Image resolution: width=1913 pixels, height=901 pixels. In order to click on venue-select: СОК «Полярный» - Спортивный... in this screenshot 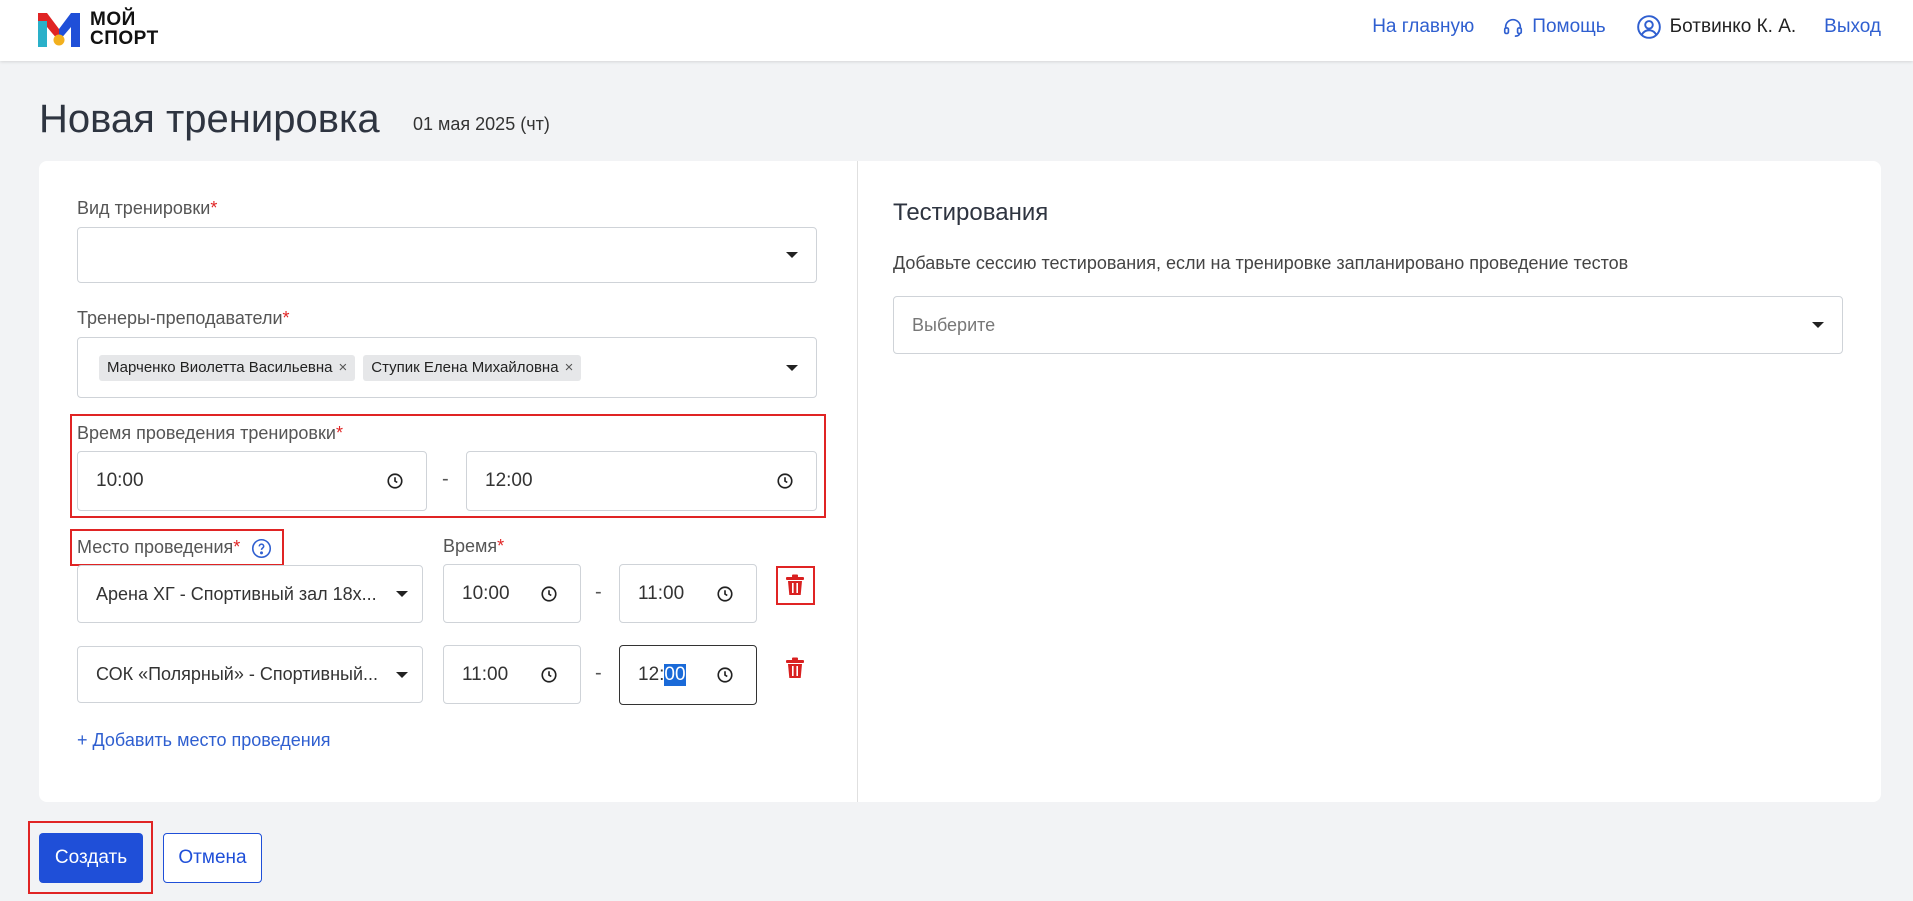, I will do `click(250, 674)`.